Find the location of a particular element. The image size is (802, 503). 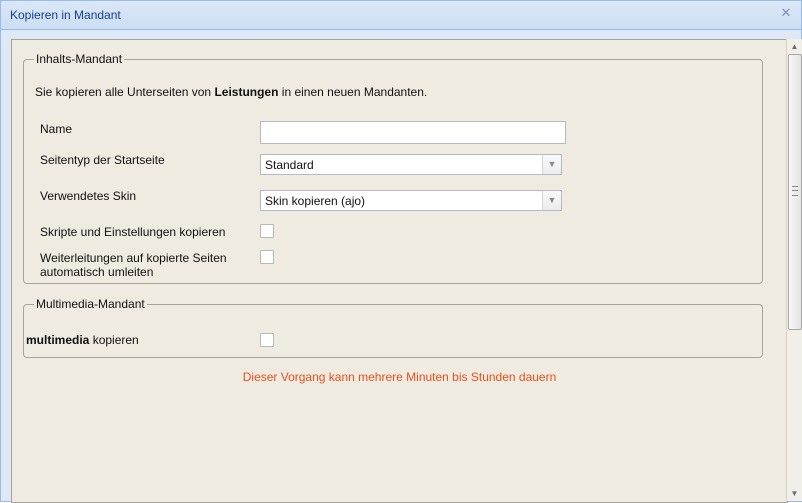

dialog-title: Kopieren in Mandant is located at coordinates (65, 15).